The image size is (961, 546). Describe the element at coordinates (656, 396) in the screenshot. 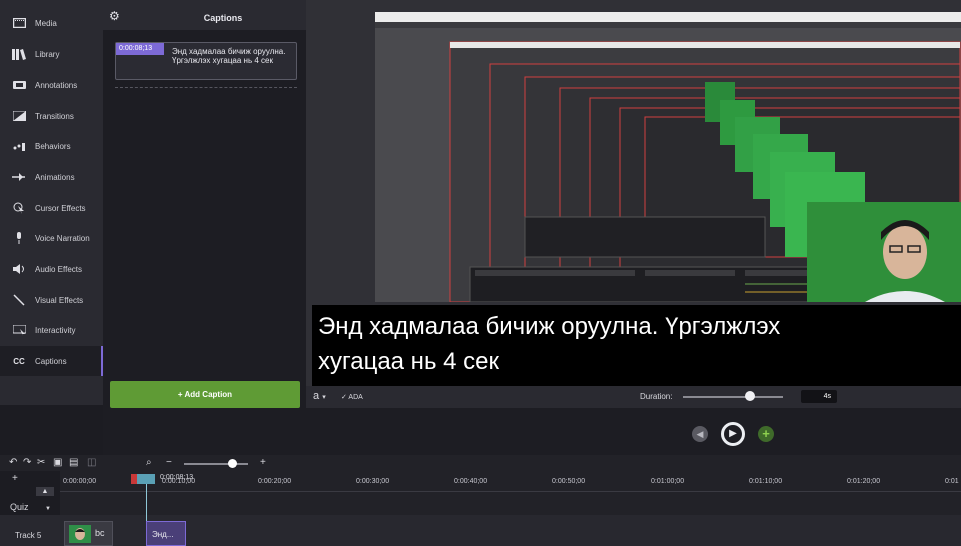

I see `duration-label: Duration:` at that location.